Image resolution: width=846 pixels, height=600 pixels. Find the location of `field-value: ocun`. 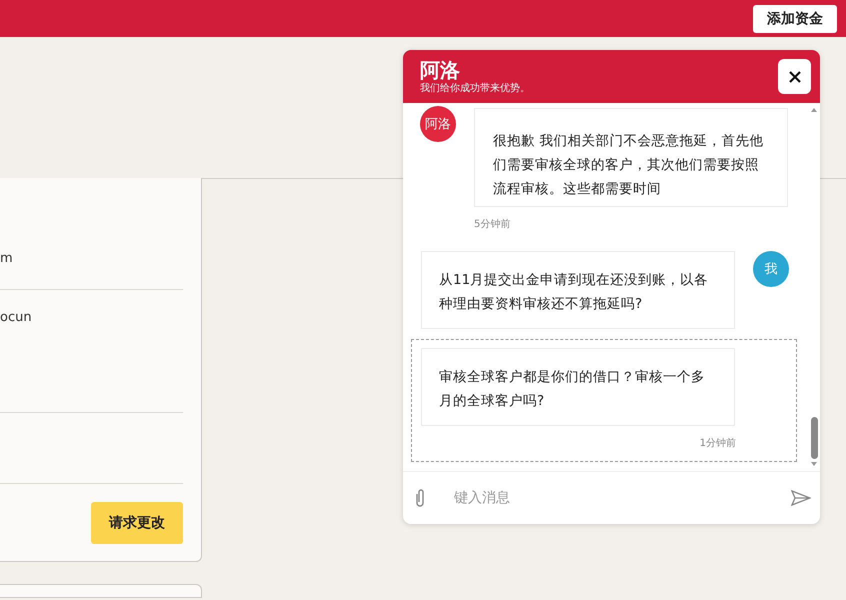

field-value: ocun is located at coordinates (16, 317).